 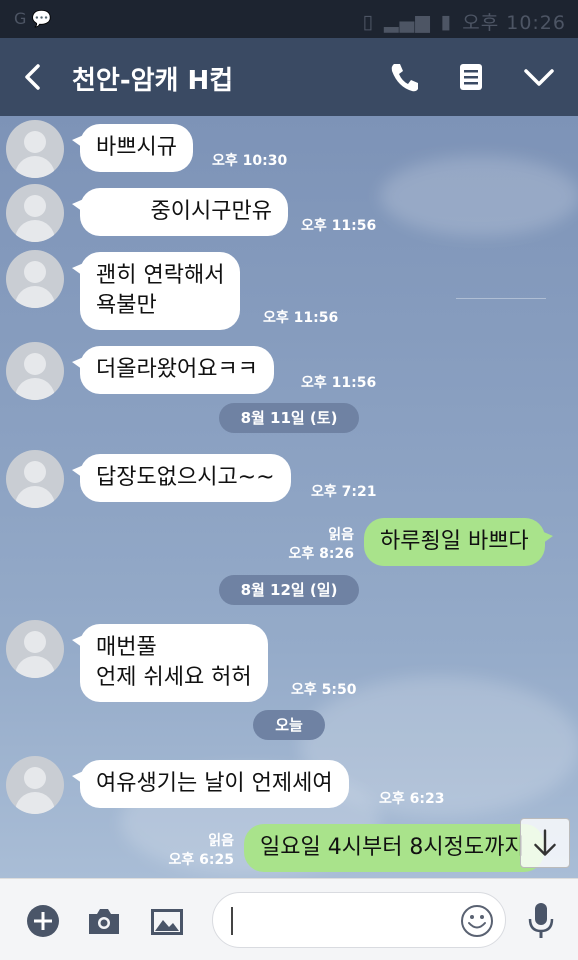 I want to click on status-time: 오후 10:26, so click(x=514, y=23).